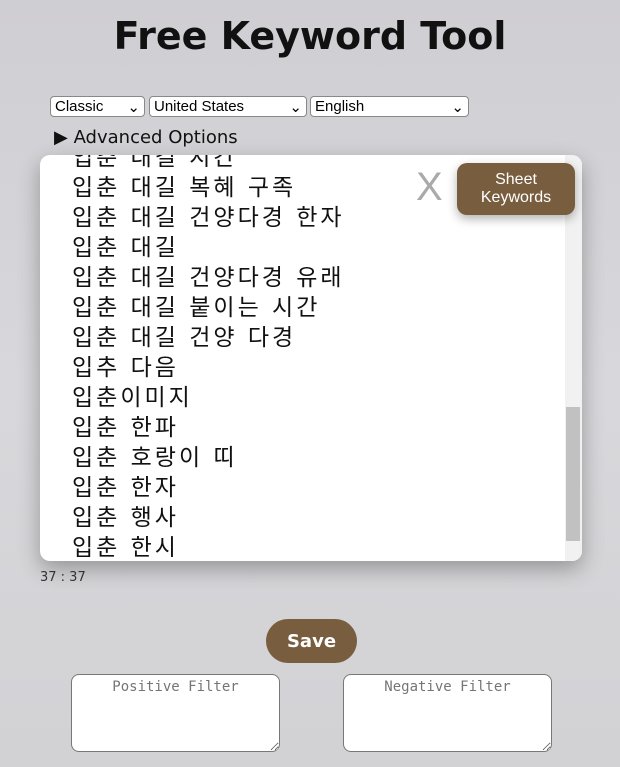 The height and width of the screenshot is (767, 620). I want to click on keyword-count: 37, so click(63, 577).